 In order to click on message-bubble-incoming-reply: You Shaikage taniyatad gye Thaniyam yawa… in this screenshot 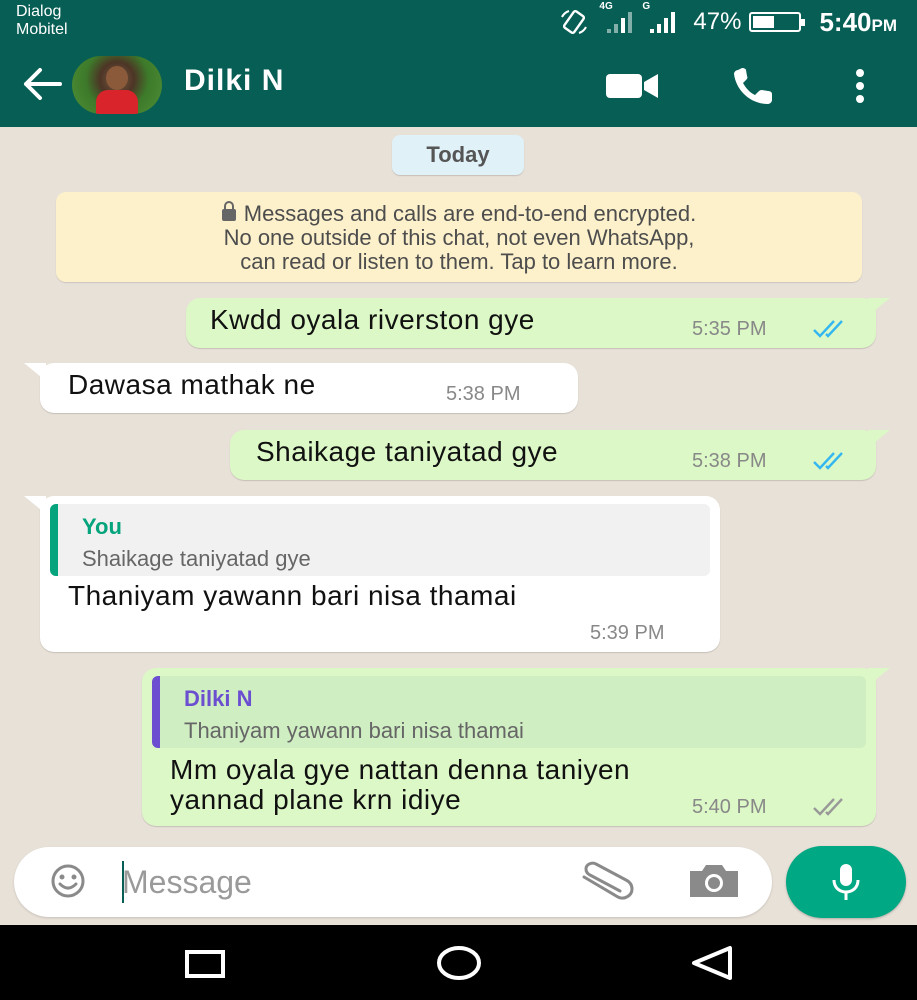, I will do `click(380, 574)`.